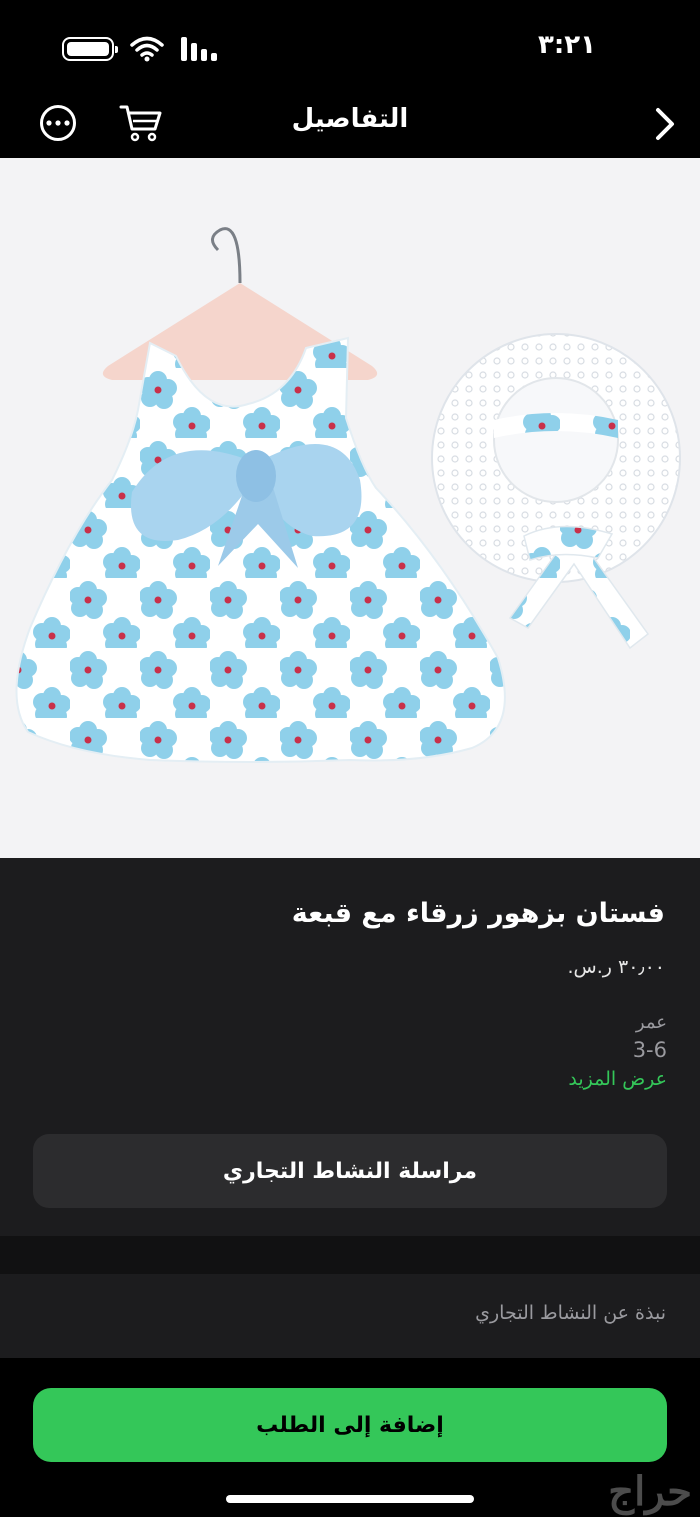 The height and width of the screenshot is (1517, 700). I want to click on add-to-order-button: إضافة إلى الطلب, so click(350, 1425).